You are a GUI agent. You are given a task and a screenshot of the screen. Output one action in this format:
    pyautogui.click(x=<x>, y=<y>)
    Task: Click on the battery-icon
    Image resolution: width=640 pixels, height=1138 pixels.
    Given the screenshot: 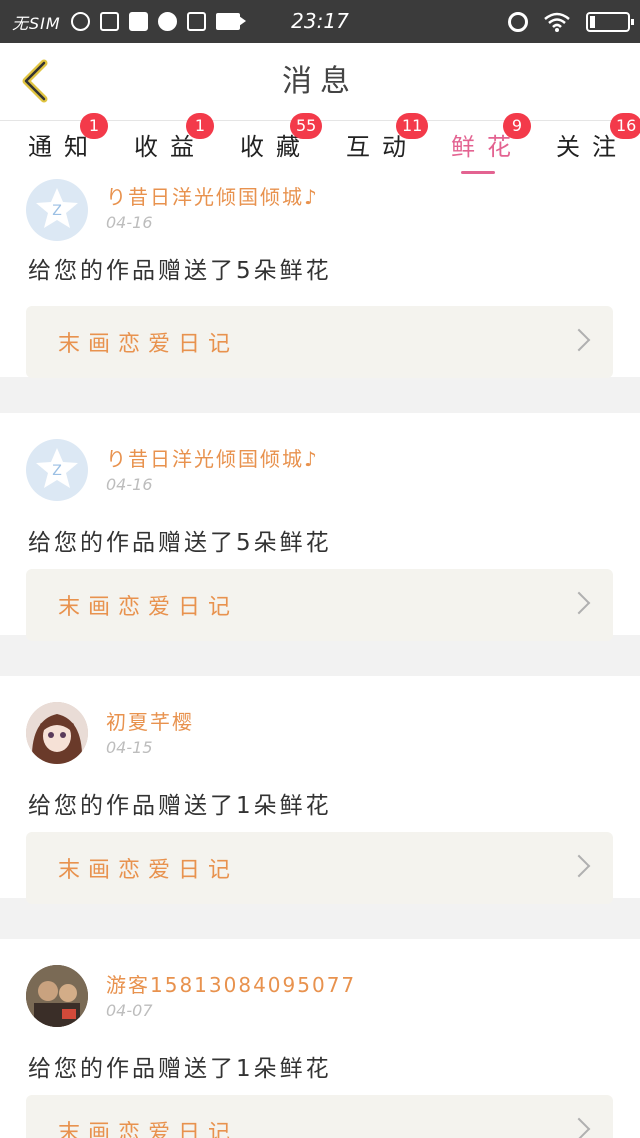 What is the action you would take?
    pyautogui.click(x=610, y=21)
    